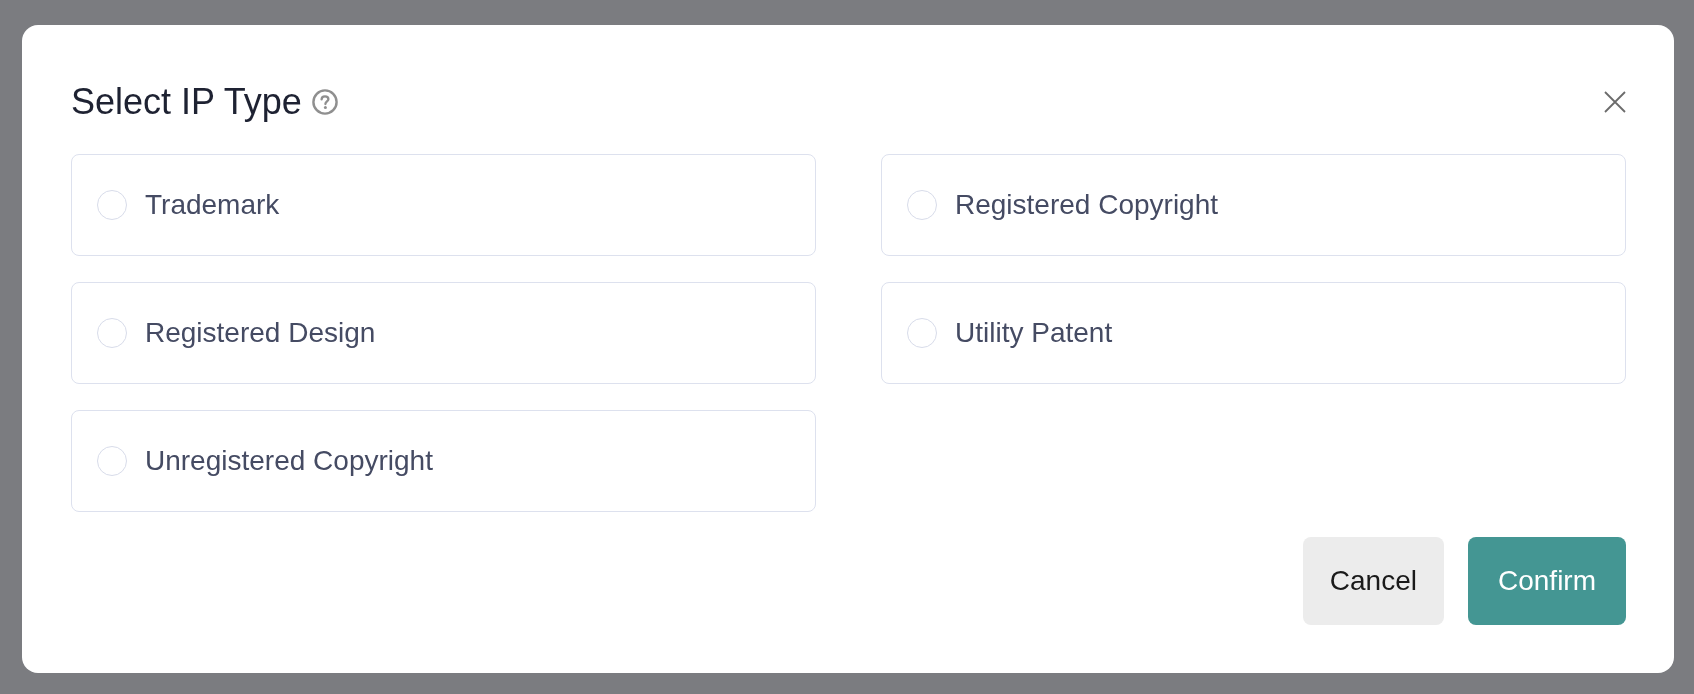  I want to click on close-icon, so click(1615, 102).